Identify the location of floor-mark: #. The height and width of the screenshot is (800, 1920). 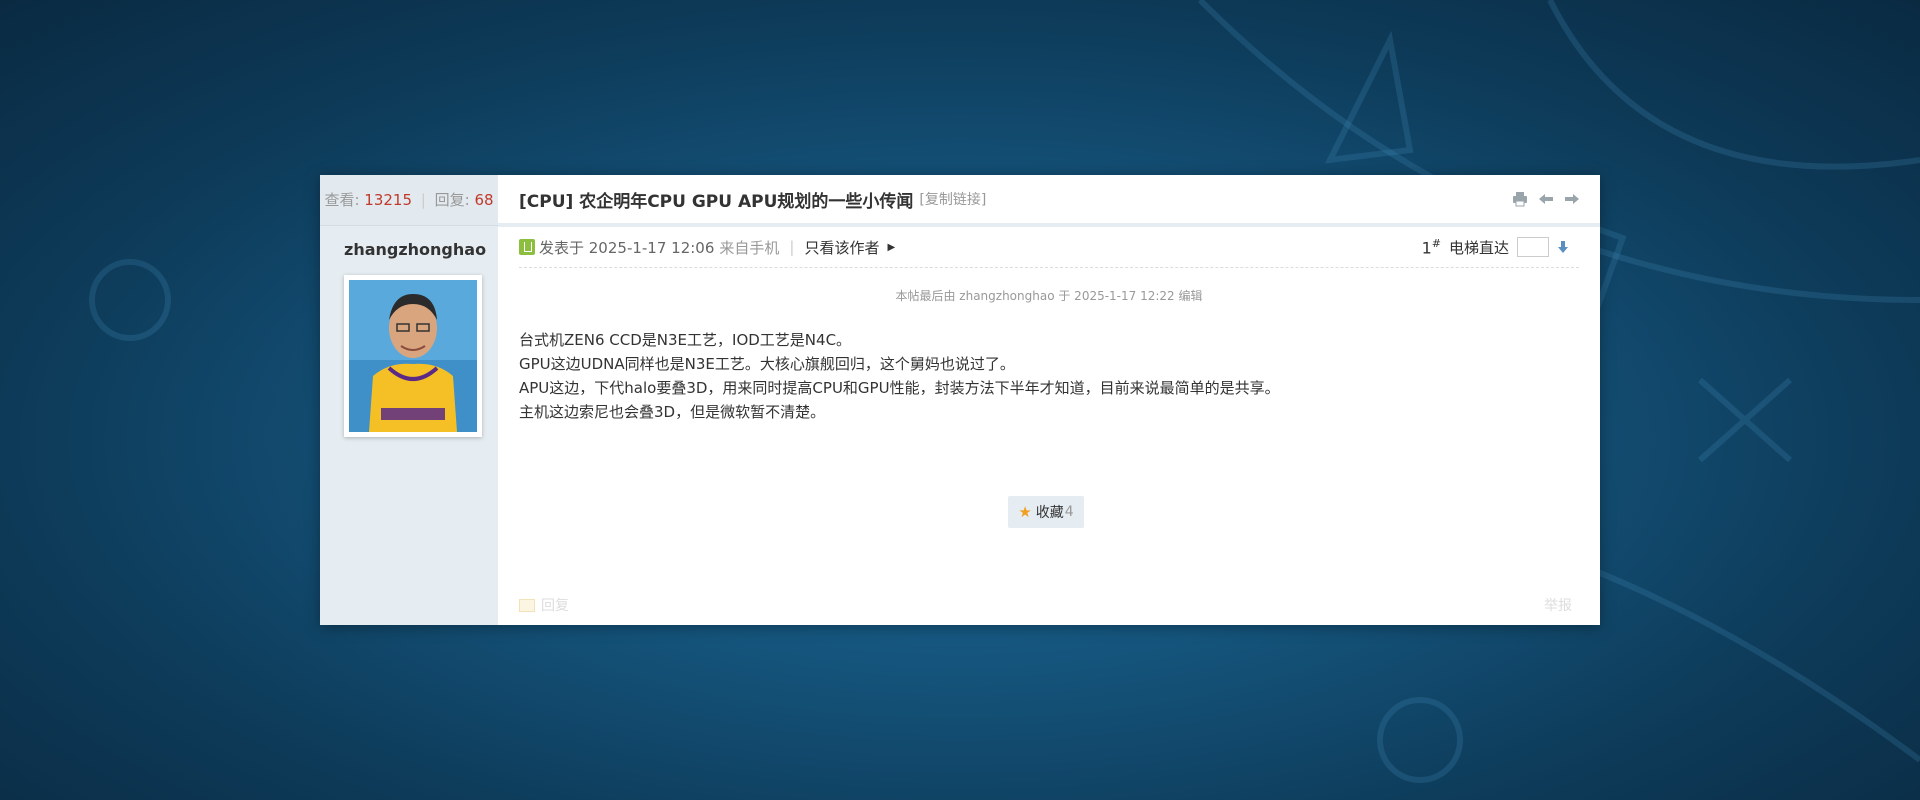
(1436, 243).